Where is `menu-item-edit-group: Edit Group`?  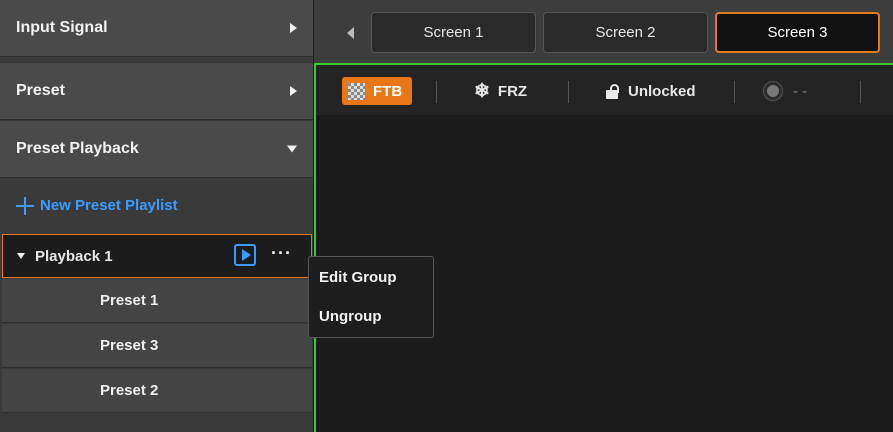 menu-item-edit-group: Edit Group is located at coordinates (358, 277).